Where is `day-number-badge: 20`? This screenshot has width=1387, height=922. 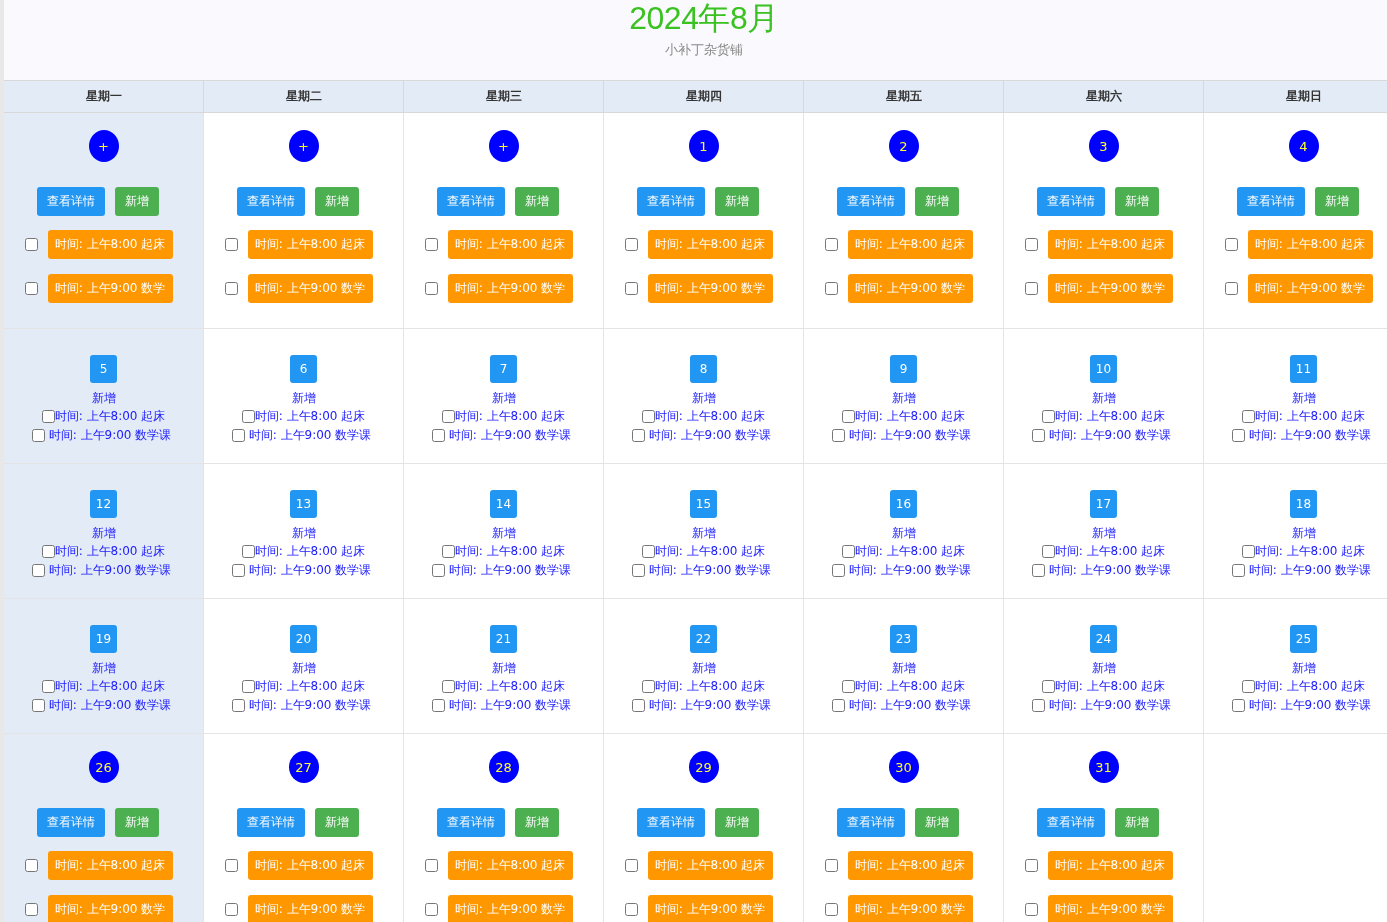
day-number-badge: 20 is located at coordinates (303, 639).